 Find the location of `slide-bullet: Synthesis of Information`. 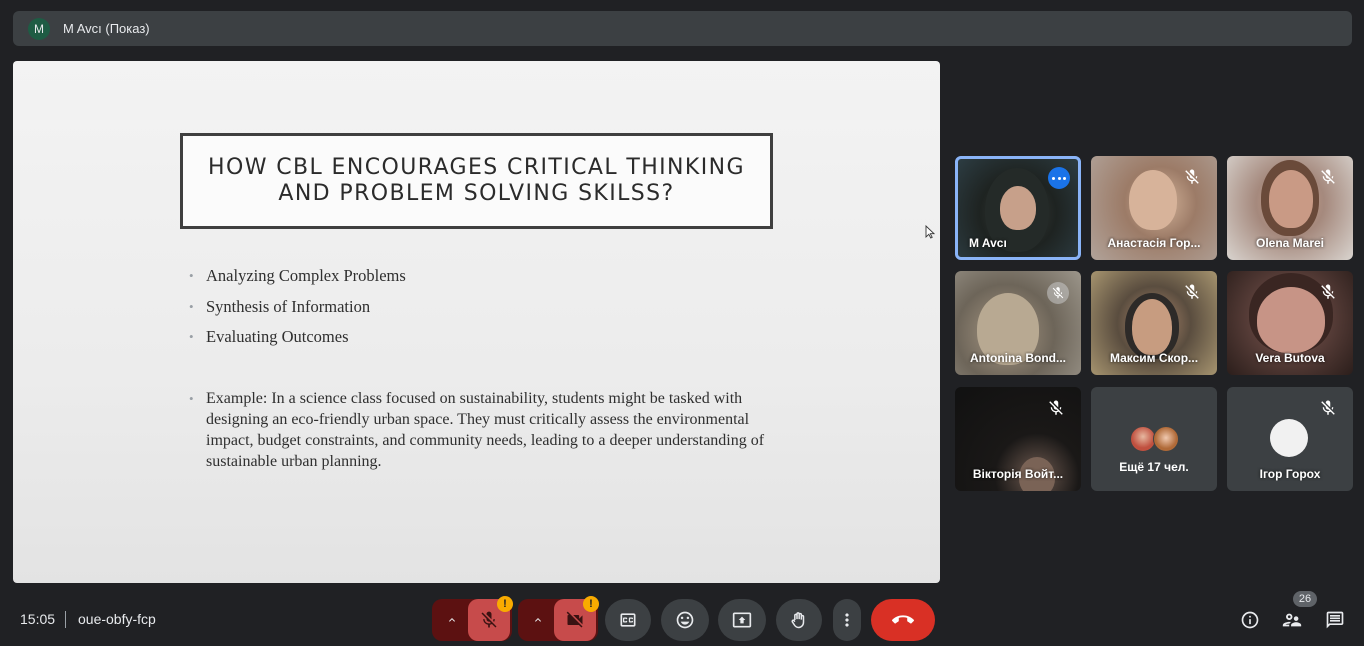

slide-bullet: Synthesis of Information is located at coordinates (479, 312).